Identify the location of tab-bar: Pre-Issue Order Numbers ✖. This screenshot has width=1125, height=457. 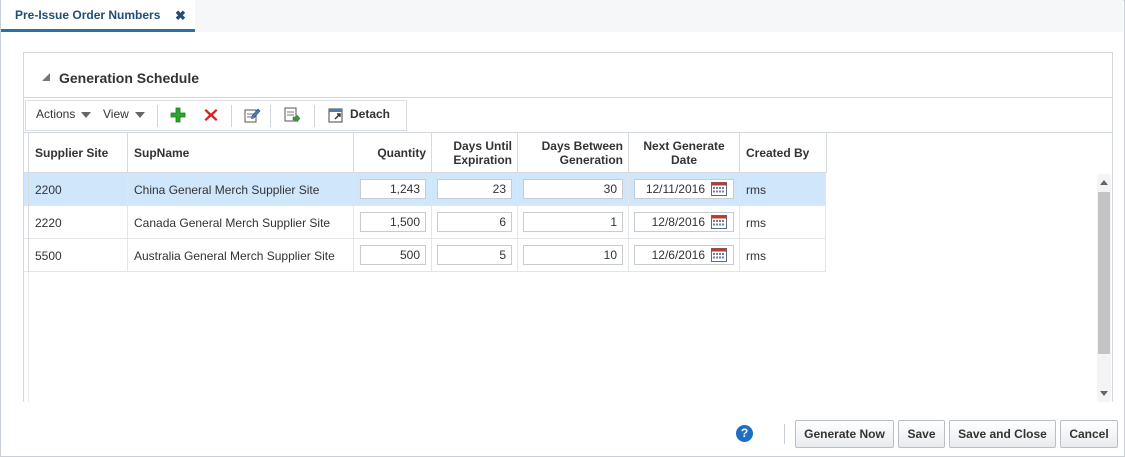
(562, 16).